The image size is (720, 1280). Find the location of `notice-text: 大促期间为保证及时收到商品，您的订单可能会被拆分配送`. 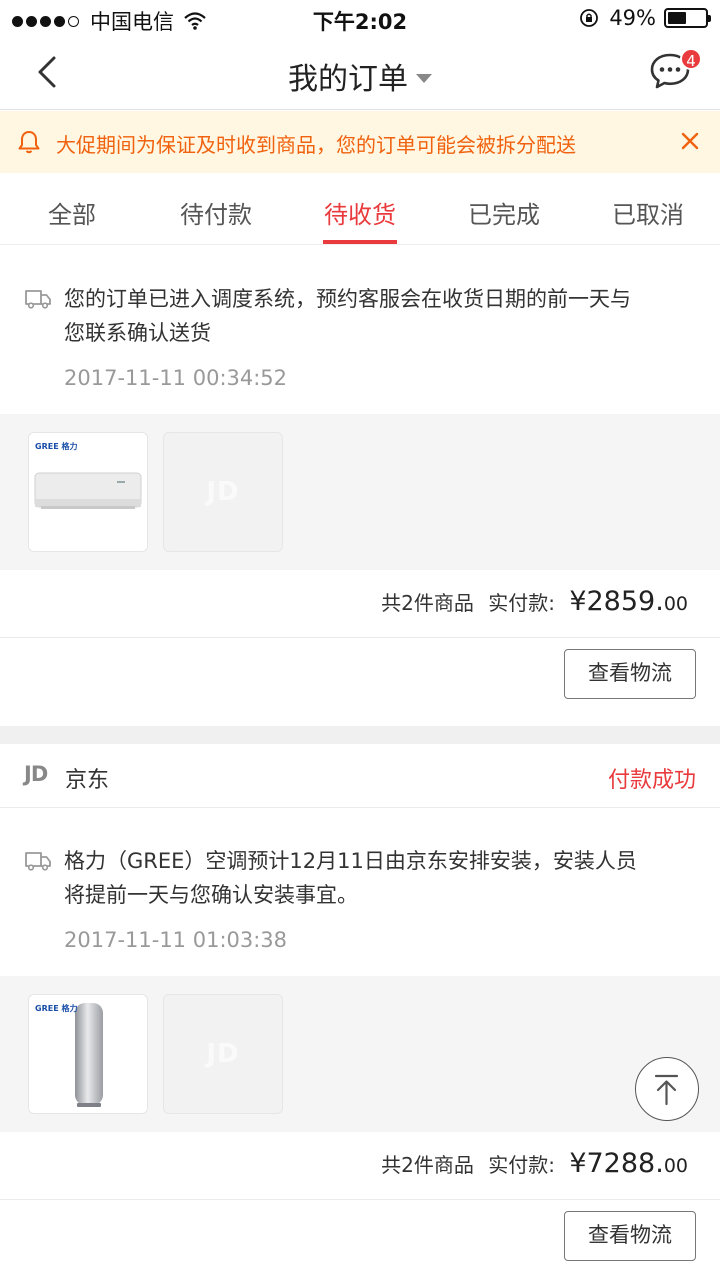

notice-text: 大促期间为保证及时收到商品，您的订单可能会被拆分配送 is located at coordinates (316, 145).